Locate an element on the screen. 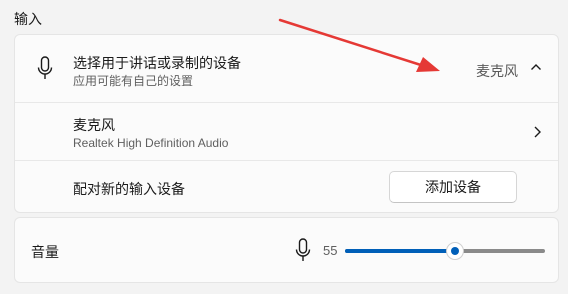 The width and height of the screenshot is (568, 294). microphone-driver: Realtek High Definition Audio is located at coordinates (151, 143).